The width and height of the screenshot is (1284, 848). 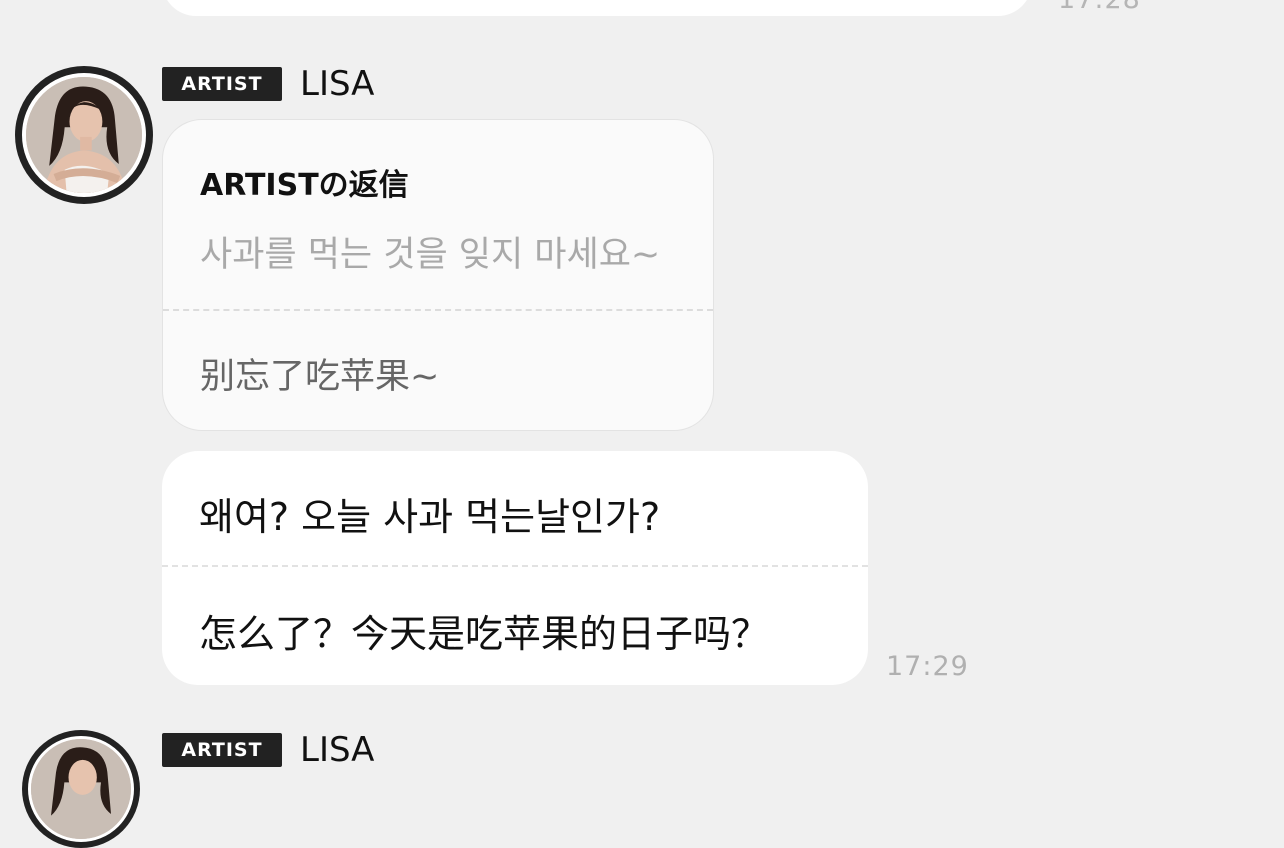 I want to click on next-sender-name: LISA, so click(x=337, y=750).